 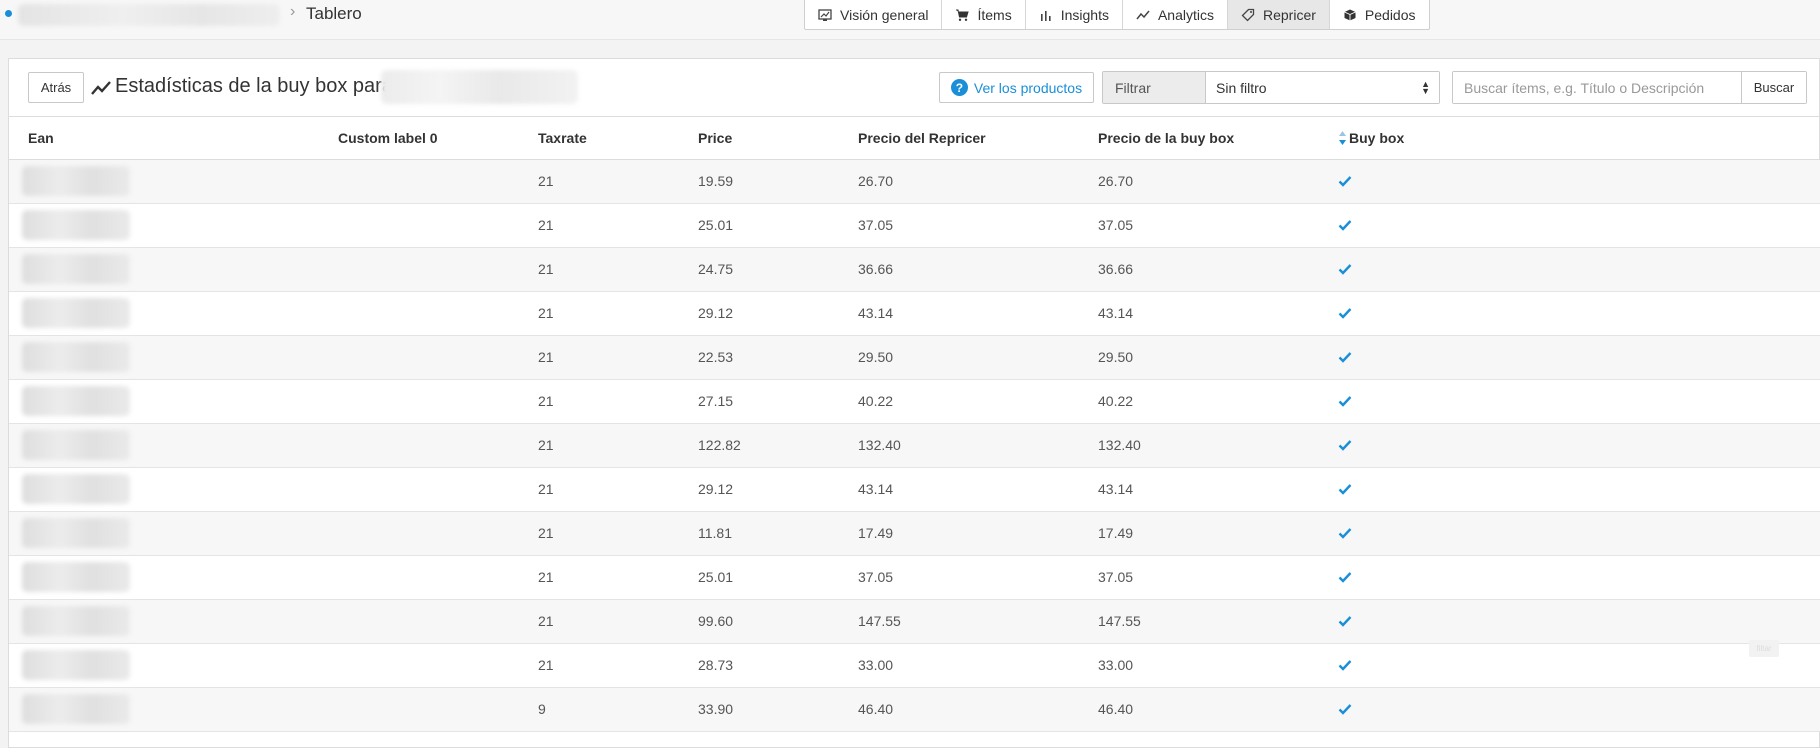 I want to click on table-row: 21 28.73 33.00 33.00, so click(x=914, y=665).